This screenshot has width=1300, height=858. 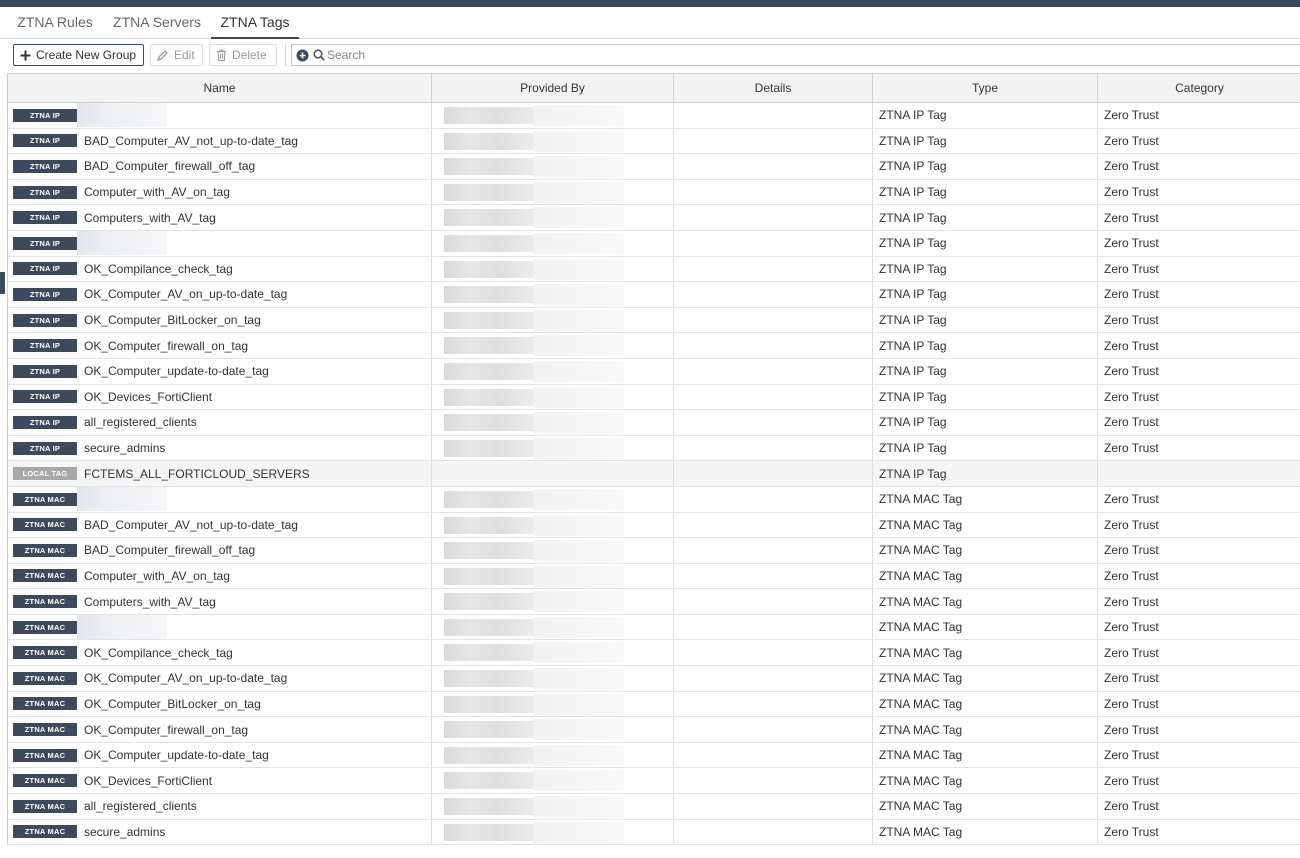 What do you see at coordinates (157, 192) in the screenshot?
I see `tag-name: Computer_with_AV_on_tag` at bounding box center [157, 192].